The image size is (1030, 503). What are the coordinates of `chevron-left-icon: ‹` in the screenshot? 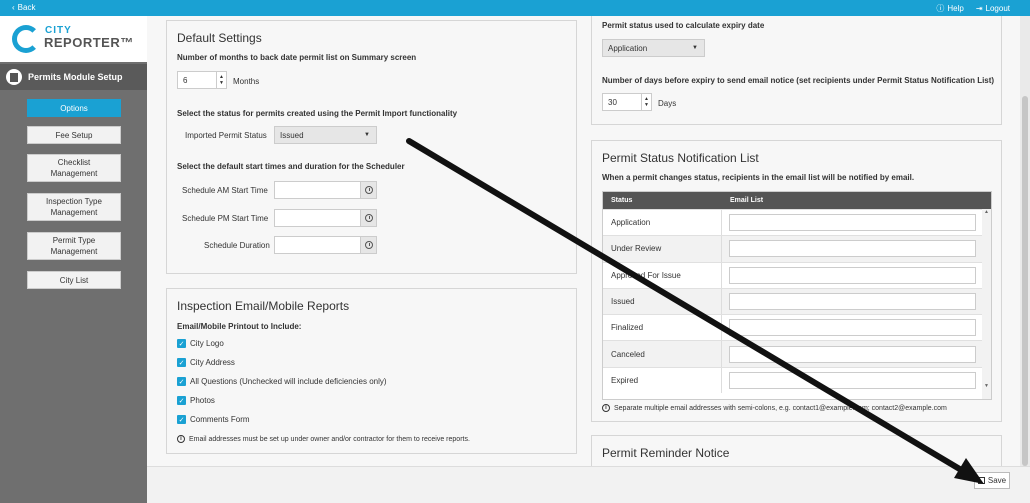 It's located at (13, 7).